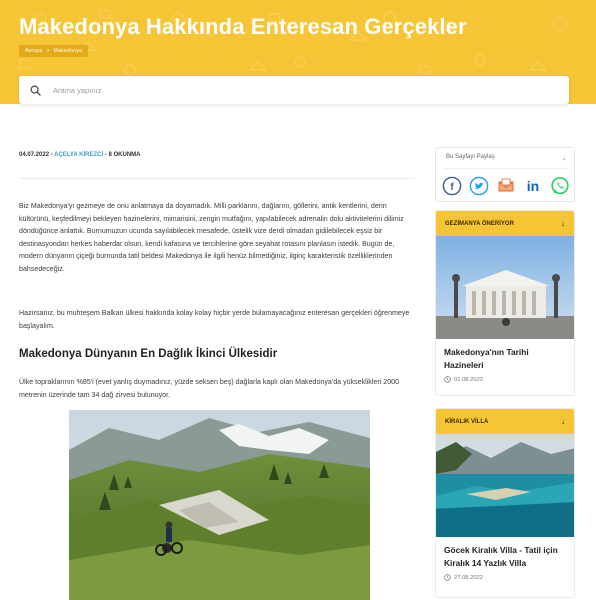 The image size is (596, 600). I want to click on share-icons: f in, so click(506, 186).